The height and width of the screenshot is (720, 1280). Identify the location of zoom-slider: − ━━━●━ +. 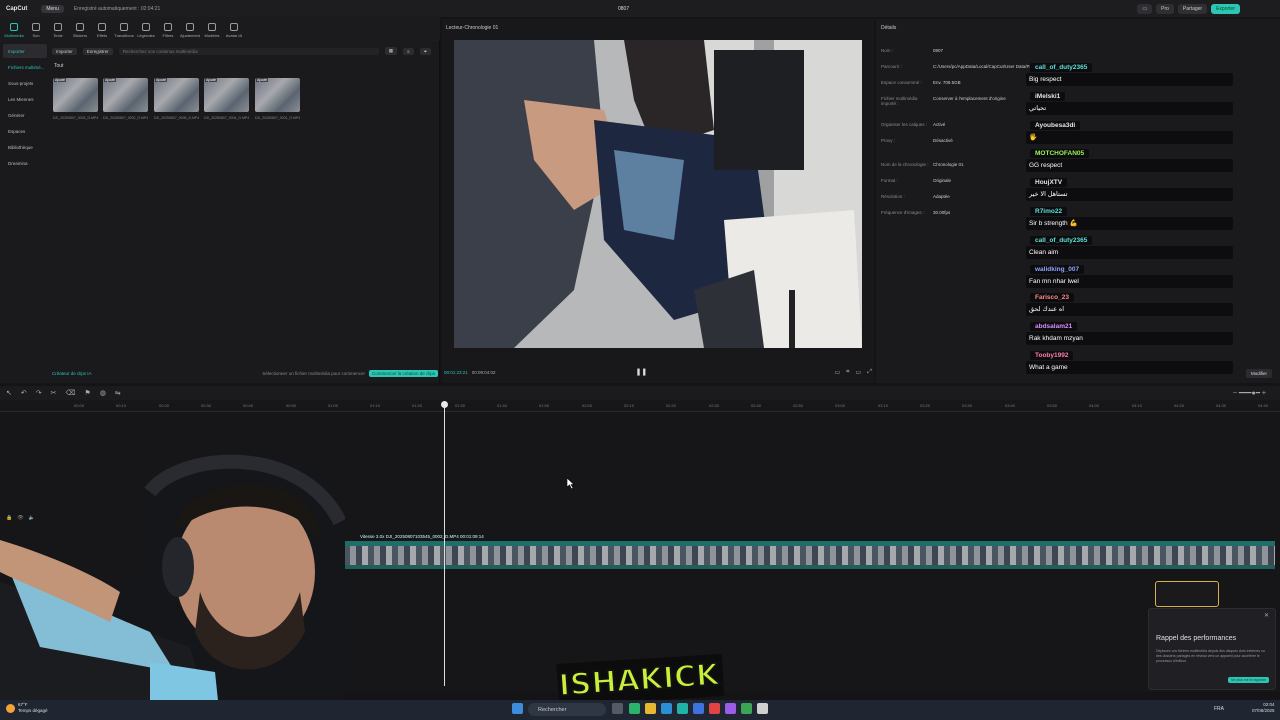
(1249, 393).